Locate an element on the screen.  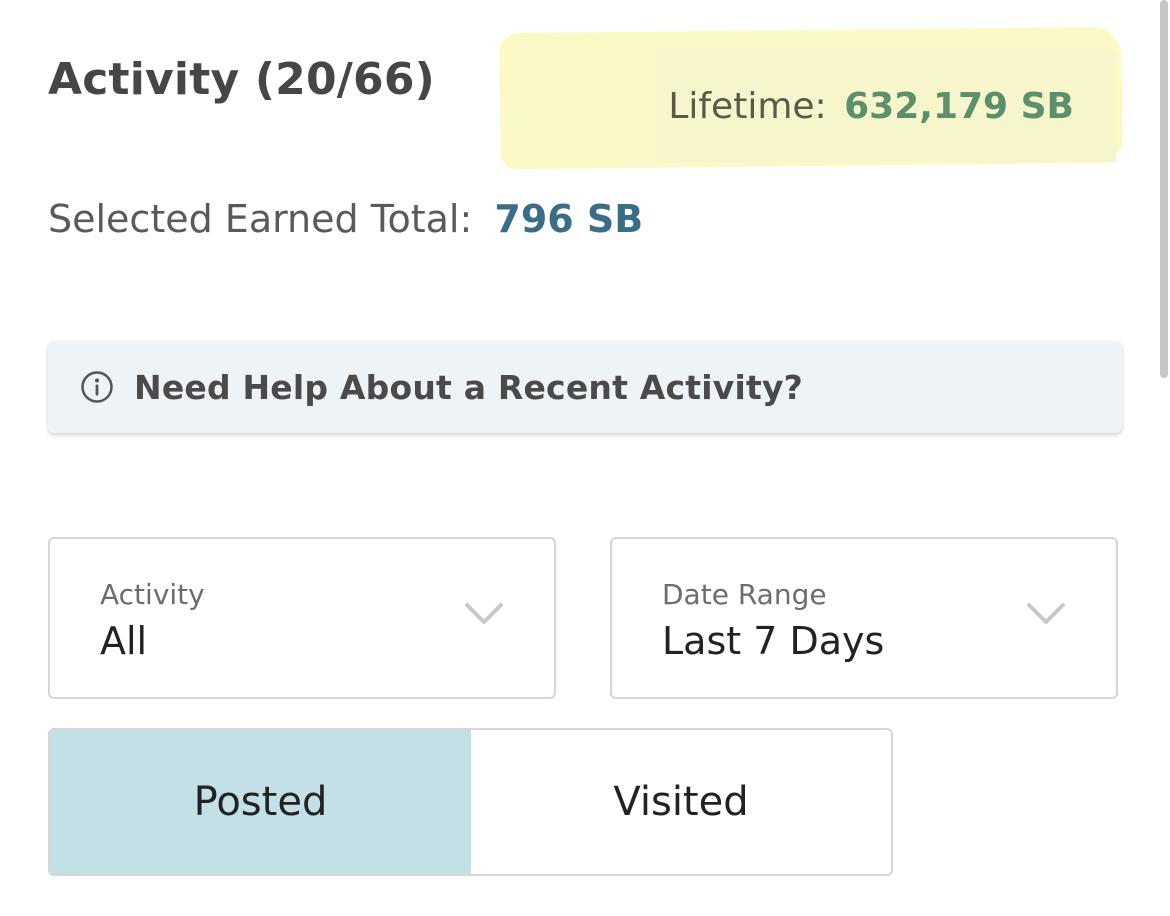
info-circle-icon is located at coordinates (97, 387).